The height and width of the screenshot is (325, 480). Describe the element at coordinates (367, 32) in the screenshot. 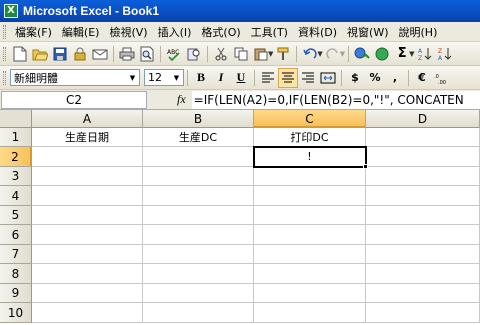

I see `menu-window: 視窗(W)` at that location.